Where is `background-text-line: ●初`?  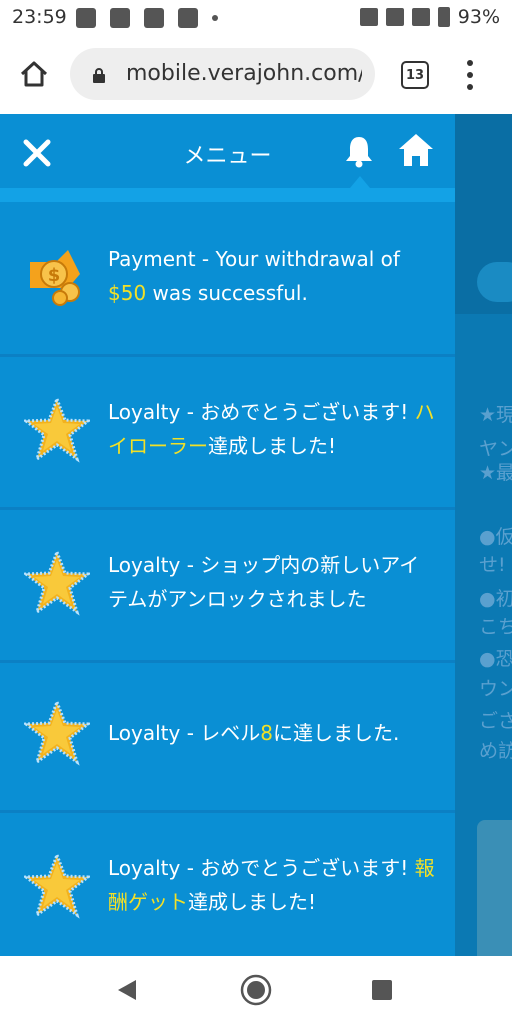
background-text-line: ●初 is located at coordinates (495, 599).